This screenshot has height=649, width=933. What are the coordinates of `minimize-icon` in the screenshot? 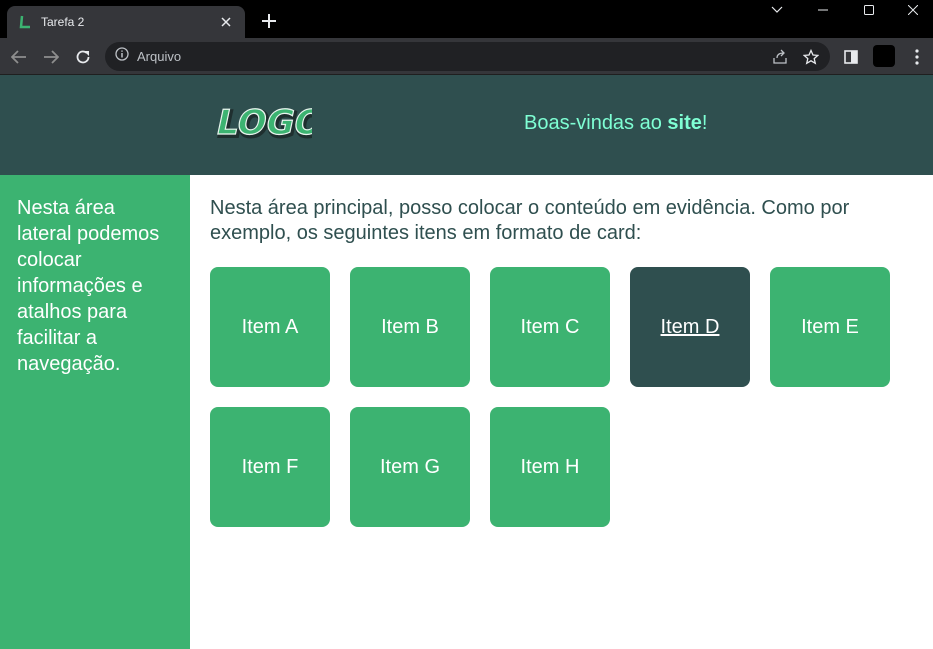 It's located at (823, 10).